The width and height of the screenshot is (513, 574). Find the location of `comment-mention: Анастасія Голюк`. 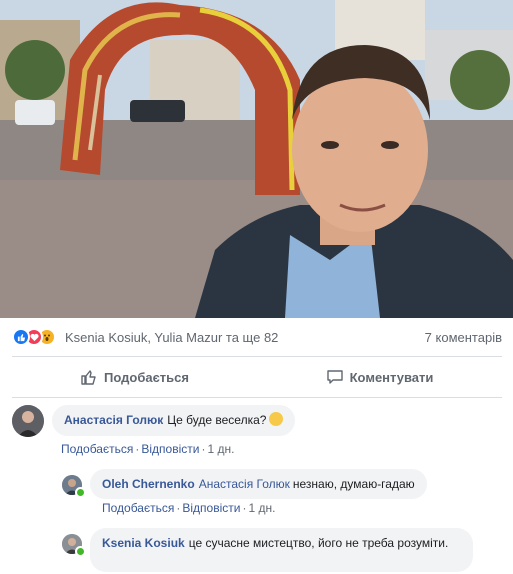

comment-mention: Анастасія Голюк is located at coordinates (244, 484).